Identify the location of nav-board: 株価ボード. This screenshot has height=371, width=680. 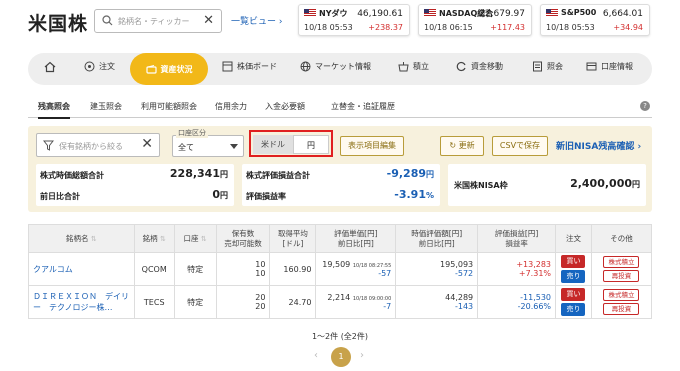
(249, 66).